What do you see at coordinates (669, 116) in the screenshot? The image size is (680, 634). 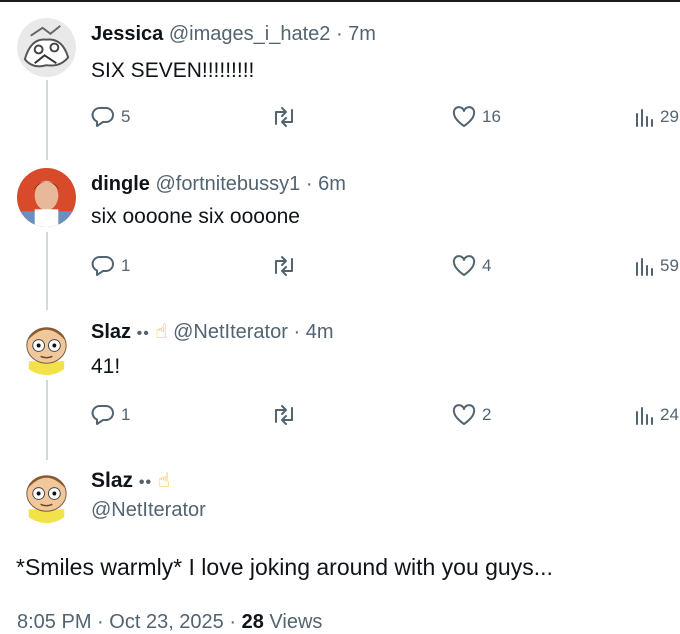 I see `view-count: 29` at bounding box center [669, 116].